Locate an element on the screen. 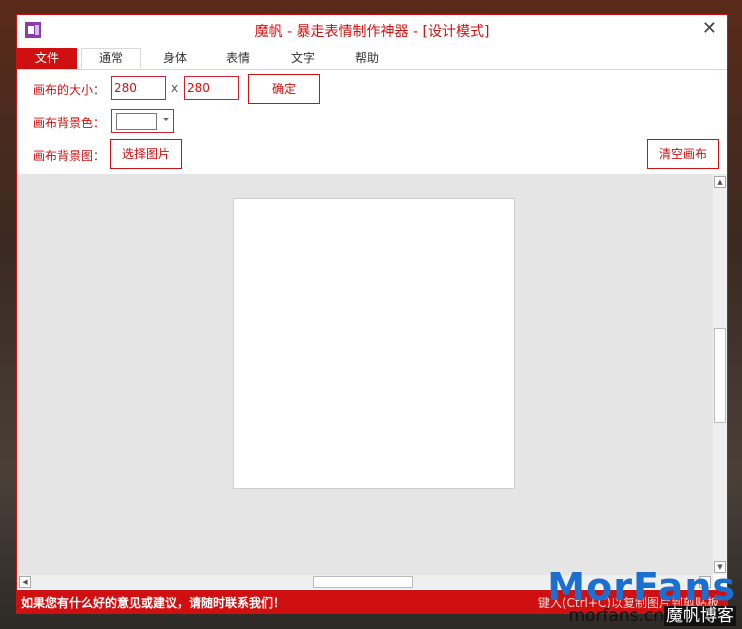  horizontal-scroll-thumb is located at coordinates (363, 582).